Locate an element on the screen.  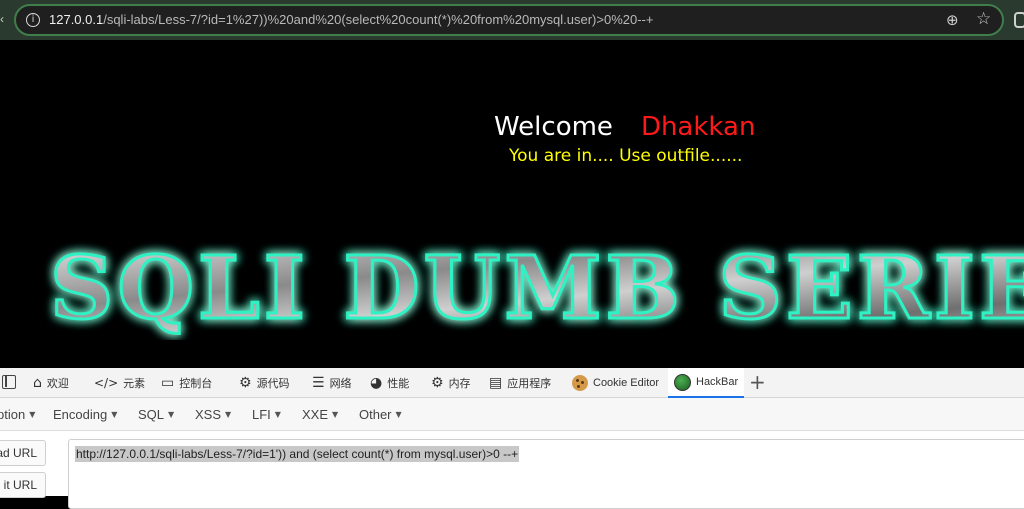
welcome-line: Welcome Dhakkan is located at coordinates (624, 127).